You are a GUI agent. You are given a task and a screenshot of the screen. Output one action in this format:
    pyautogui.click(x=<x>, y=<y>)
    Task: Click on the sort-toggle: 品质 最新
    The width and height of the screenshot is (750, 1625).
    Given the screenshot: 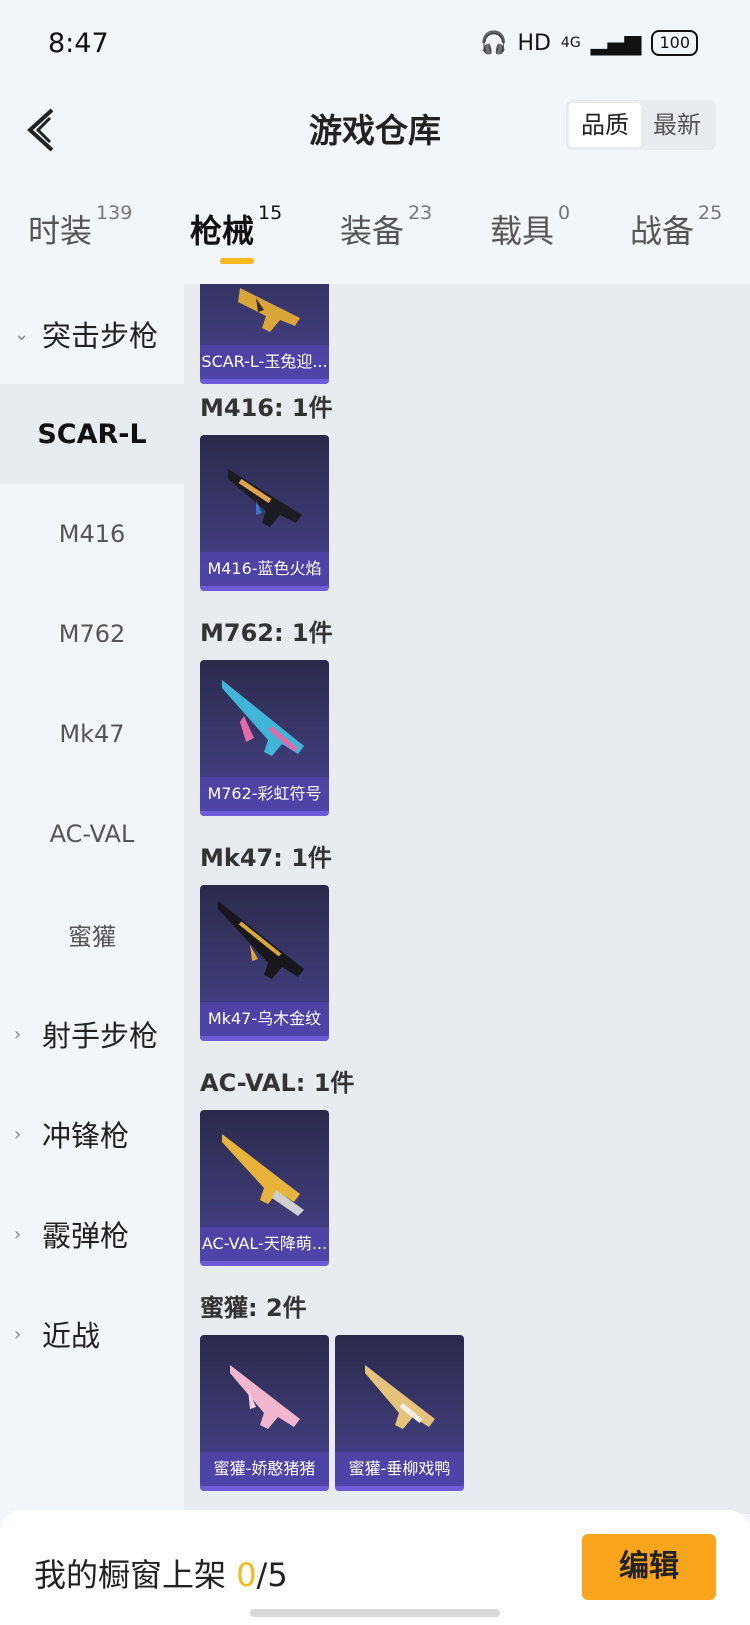 What is the action you would take?
    pyautogui.click(x=641, y=125)
    